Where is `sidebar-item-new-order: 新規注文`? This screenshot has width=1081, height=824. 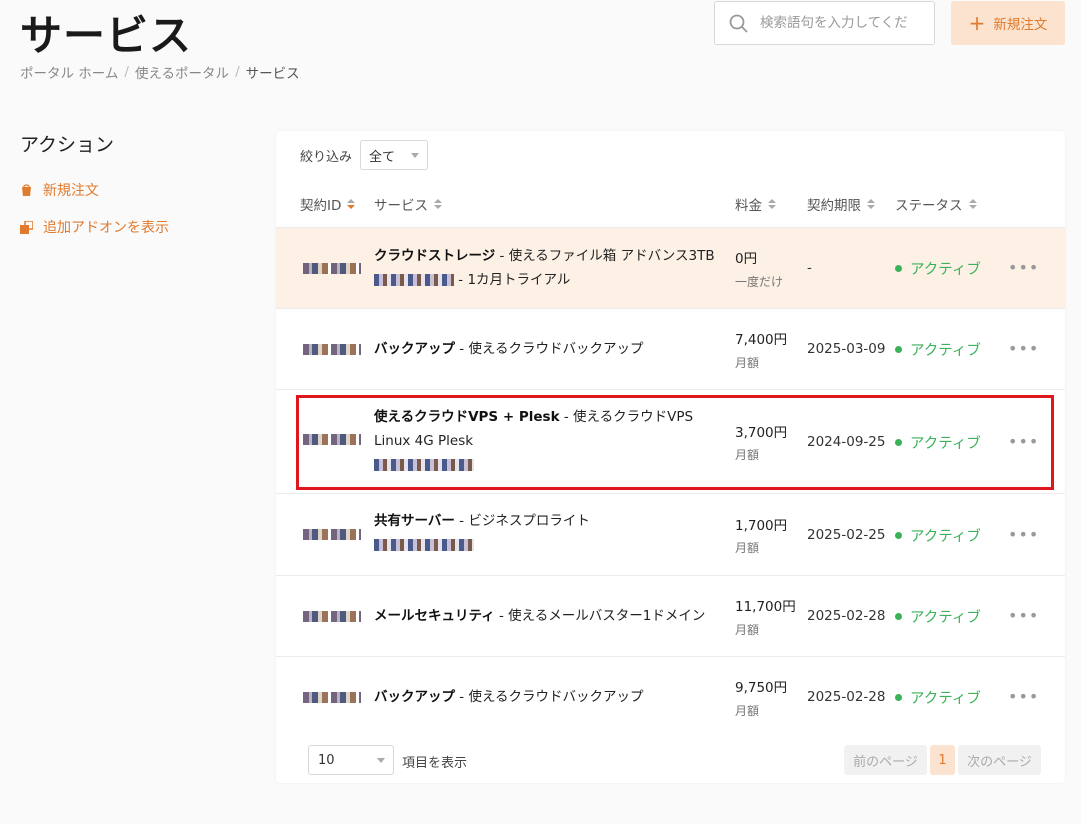 sidebar-item-new-order: 新規注文 is located at coordinates (59, 190).